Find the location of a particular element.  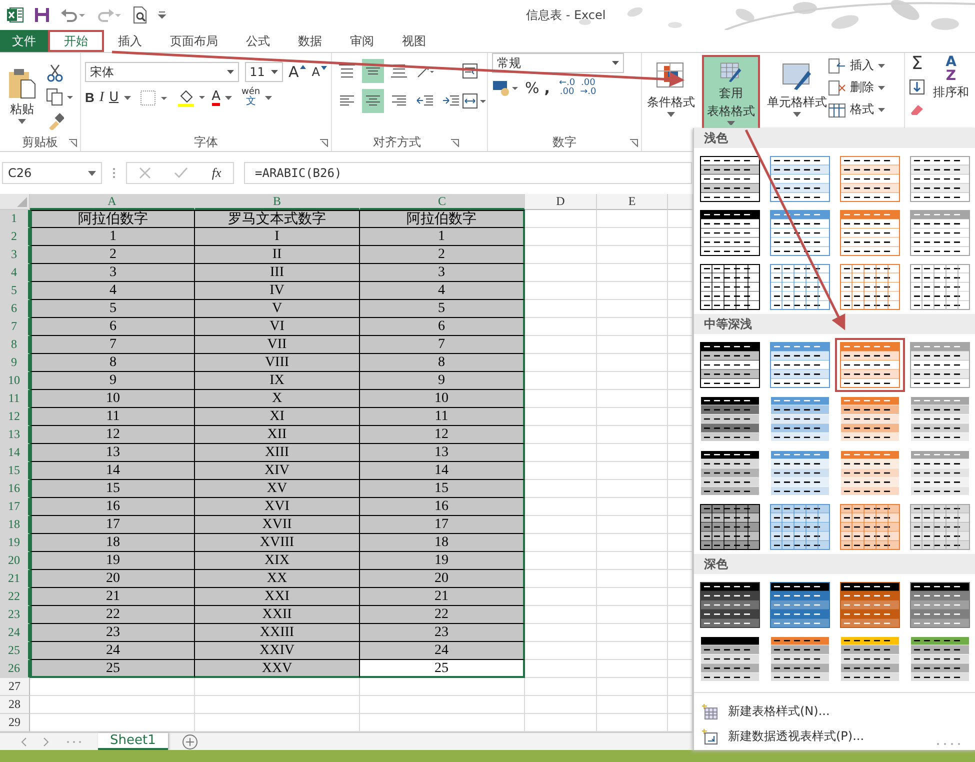

table-style-button: 套用 表格格式 is located at coordinates (731, 93).